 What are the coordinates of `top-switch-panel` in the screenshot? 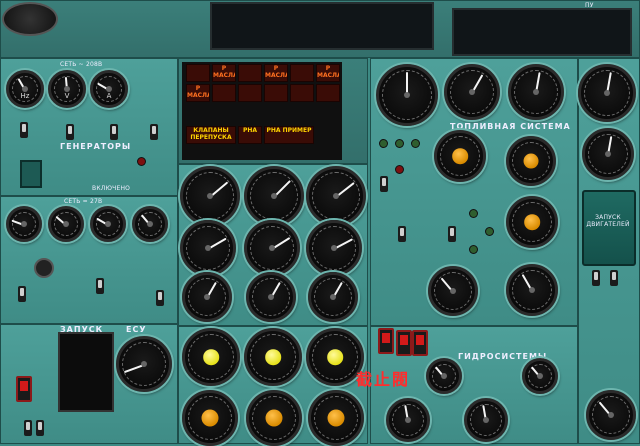 It's located at (322, 26).